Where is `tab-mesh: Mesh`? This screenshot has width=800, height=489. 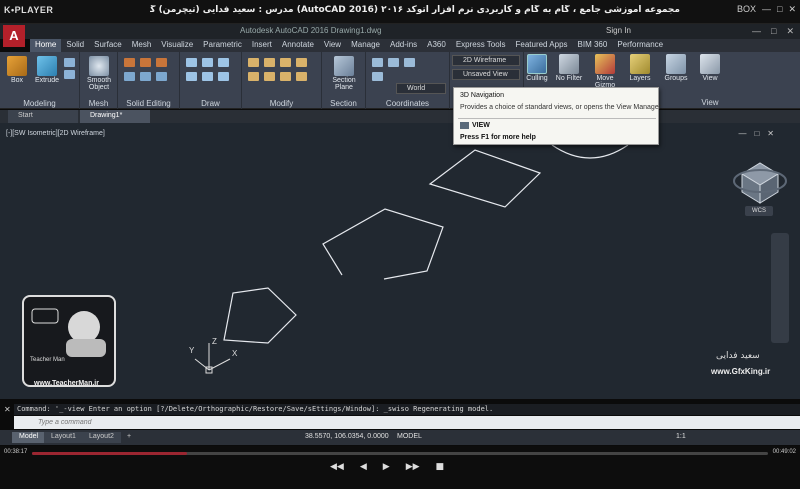 tab-mesh: Mesh is located at coordinates (142, 45).